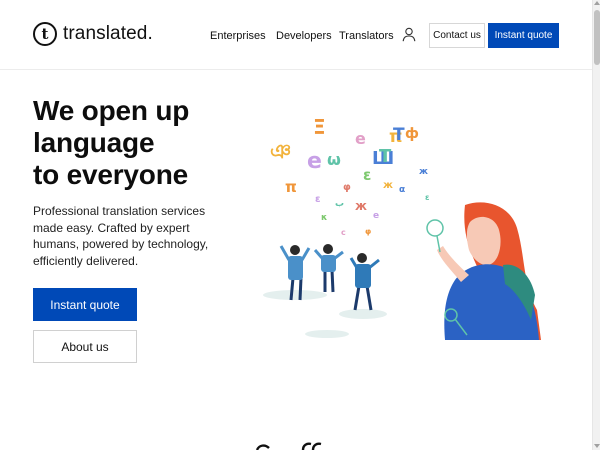 The image size is (600, 450). Describe the element at coordinates (339, 204) in the screenshot. I see `svg-text: ب` at that location.